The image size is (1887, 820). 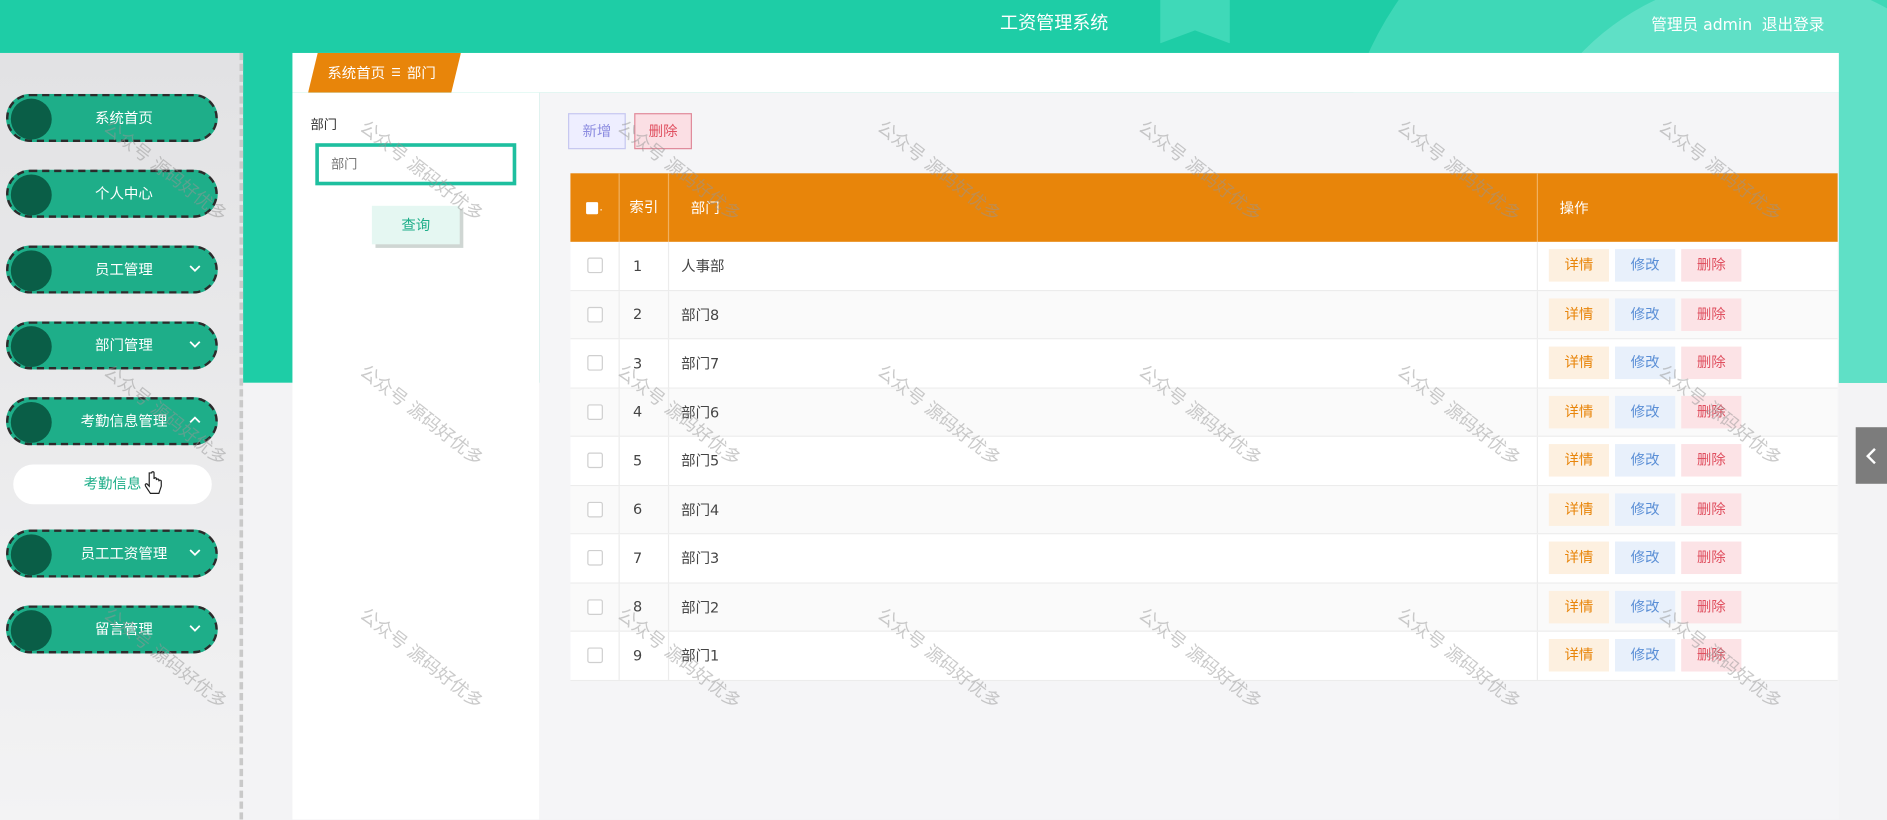 I want to click on sidebar-item-employees: 员工管理, so click(x=112, y=269).